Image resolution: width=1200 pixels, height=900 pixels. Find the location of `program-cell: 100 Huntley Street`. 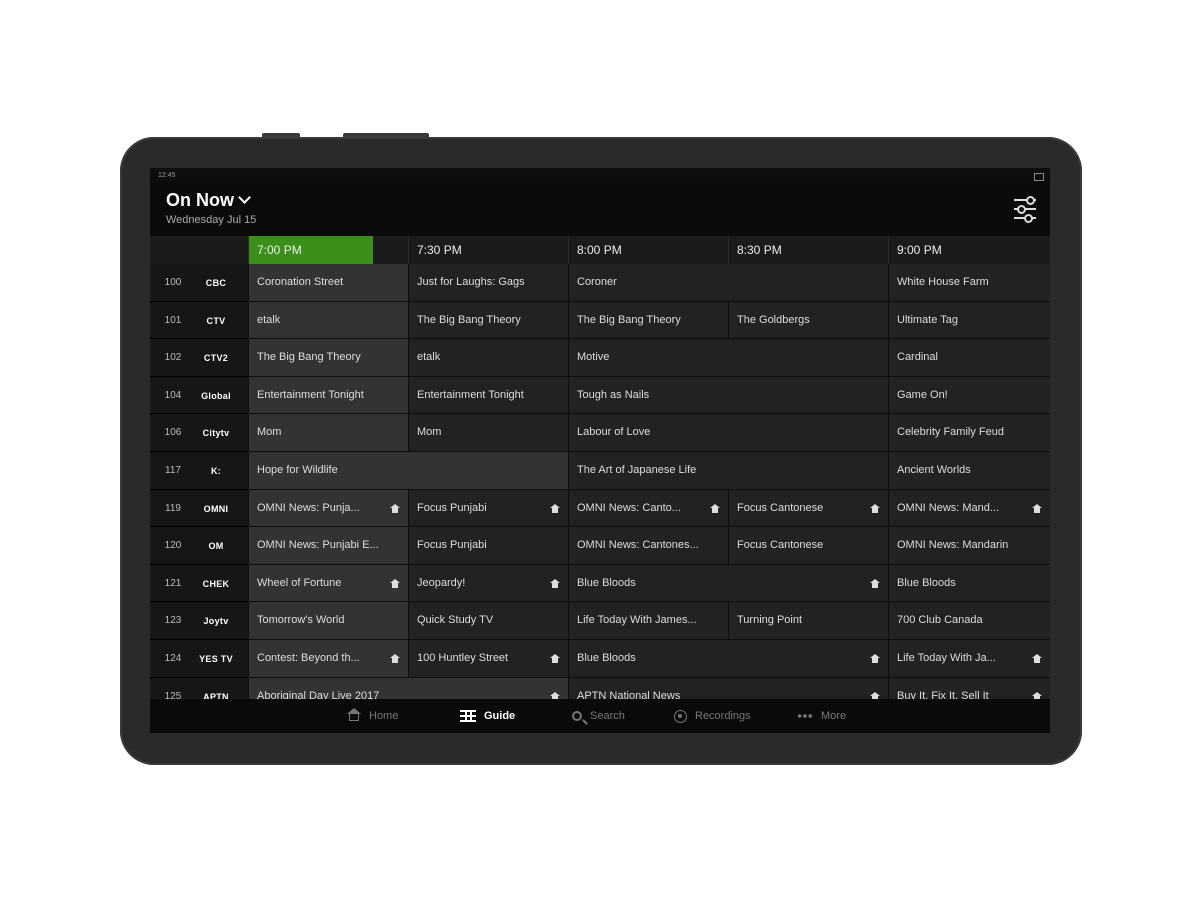

program-cell: 100 Huntley Street is located at coordinates (488, 659).